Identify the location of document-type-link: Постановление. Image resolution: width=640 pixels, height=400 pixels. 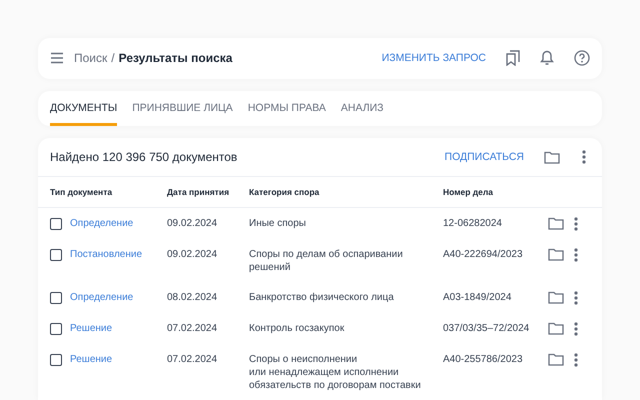
(106, 254).